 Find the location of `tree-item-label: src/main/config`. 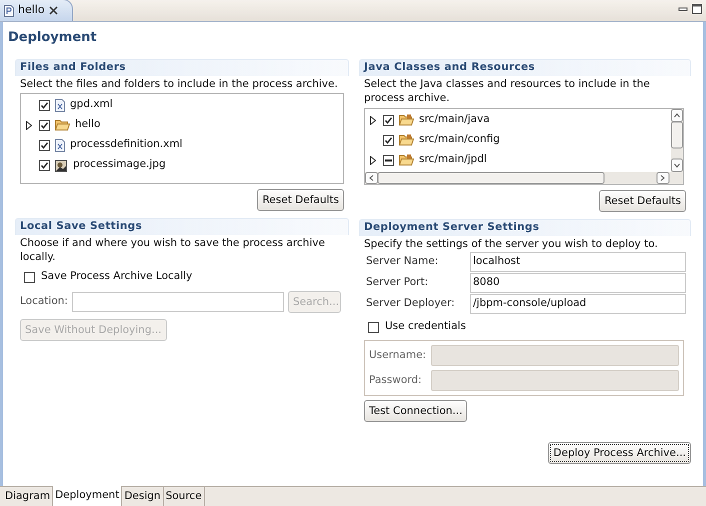

tree-item-label: src/main/config is located at coordinates (459, 140).